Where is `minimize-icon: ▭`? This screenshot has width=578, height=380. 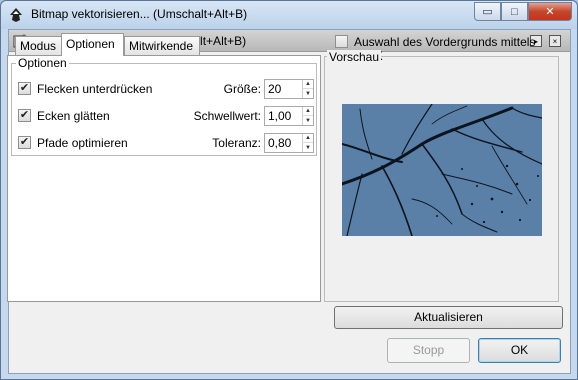
minimize-icon: ▭ is located at coordinates (487, 12).